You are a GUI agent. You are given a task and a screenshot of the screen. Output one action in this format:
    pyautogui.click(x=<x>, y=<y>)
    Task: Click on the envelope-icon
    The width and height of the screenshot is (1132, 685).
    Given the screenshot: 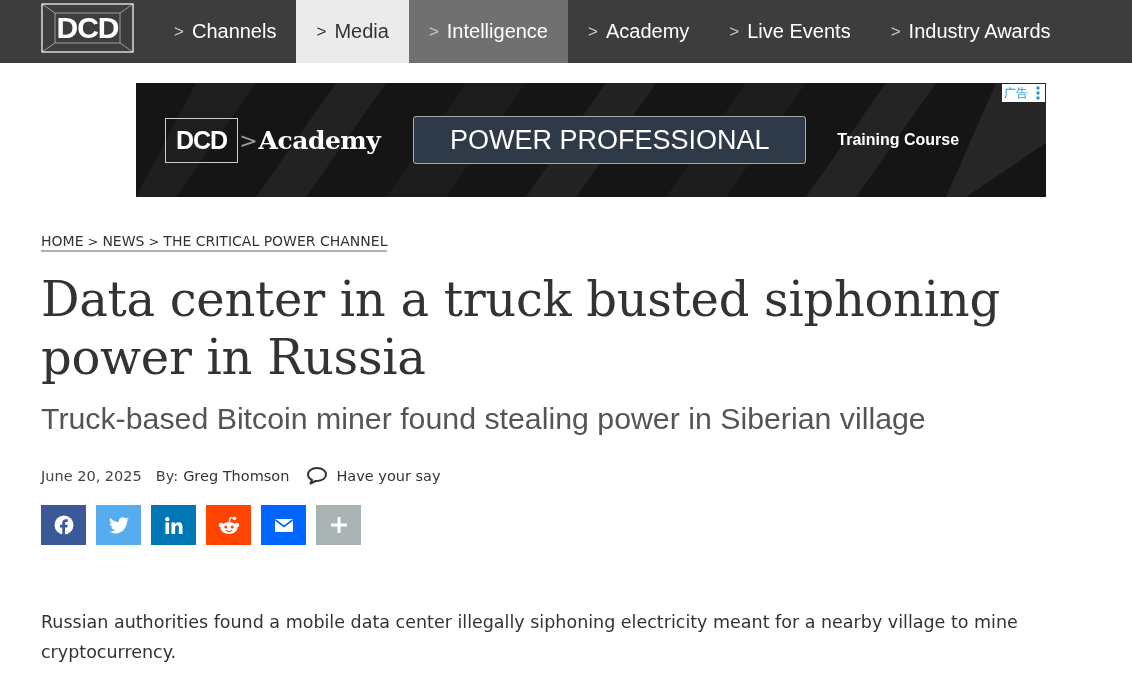 What is the action you would take?
    pyautogui.click(x=283, y=525)
    